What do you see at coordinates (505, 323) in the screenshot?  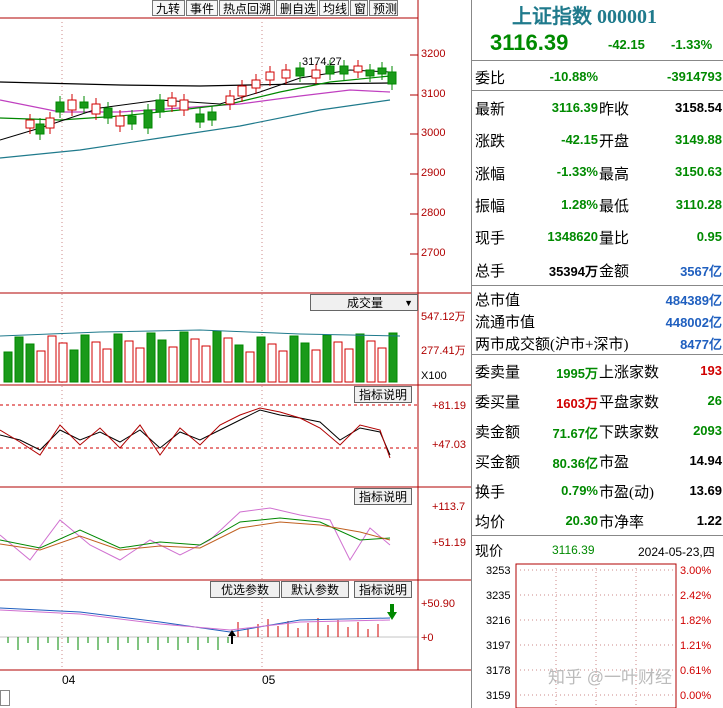 I see `market-label: 流通市值` at bounding box center [505, 323].